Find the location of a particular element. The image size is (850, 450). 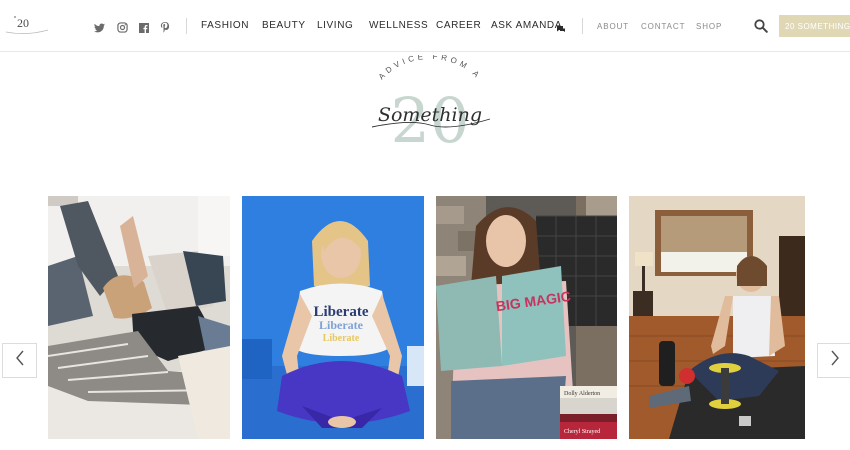

twenty-somethings-button: 20 SOMETHINGS is located at coordinates (814, 26).